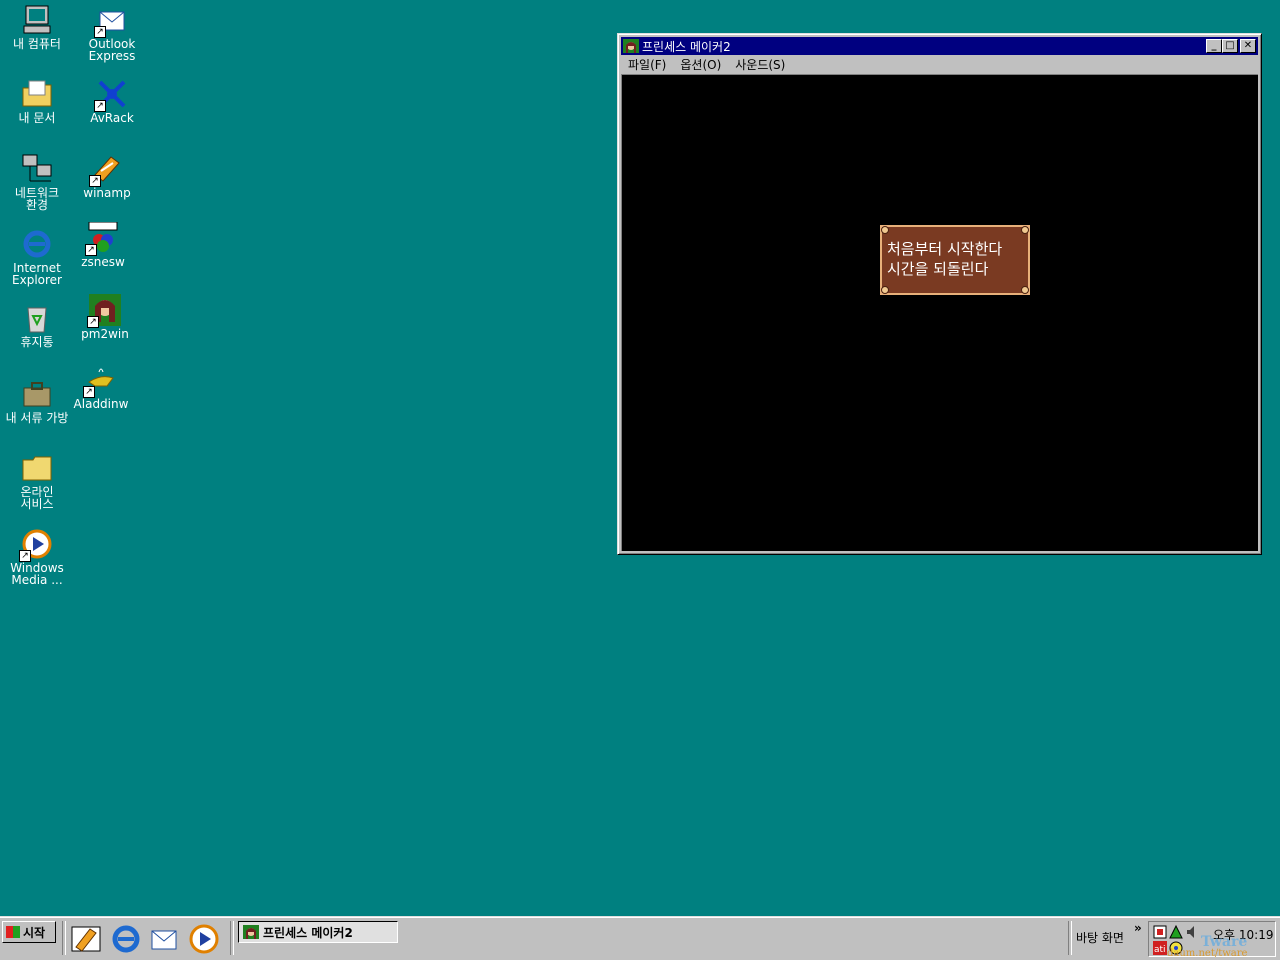 The height and width of the screenshot is (960, 1280). I want to click on desktop-icon-internet-explorer: Internet Explorer, so click(37, 257).